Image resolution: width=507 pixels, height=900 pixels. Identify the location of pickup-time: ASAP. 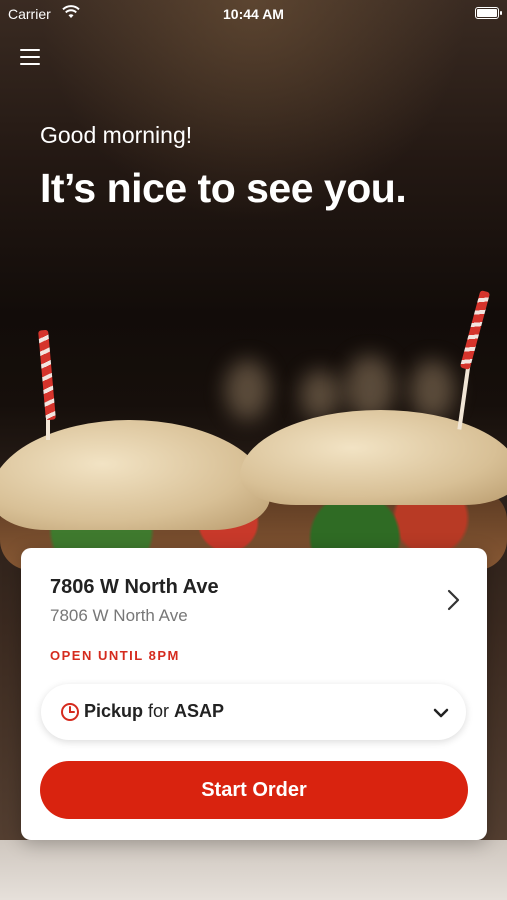
(199, 711).